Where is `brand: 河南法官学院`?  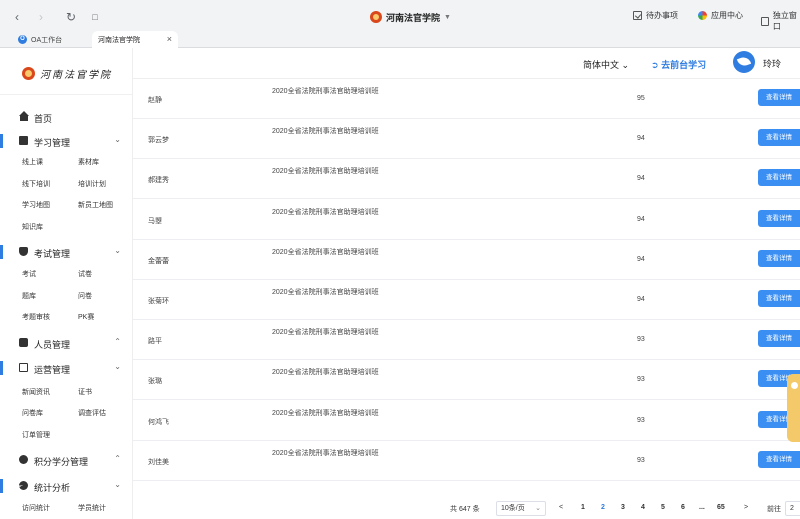 brand: 河南法官学院 is located at coordinates (67, 73).